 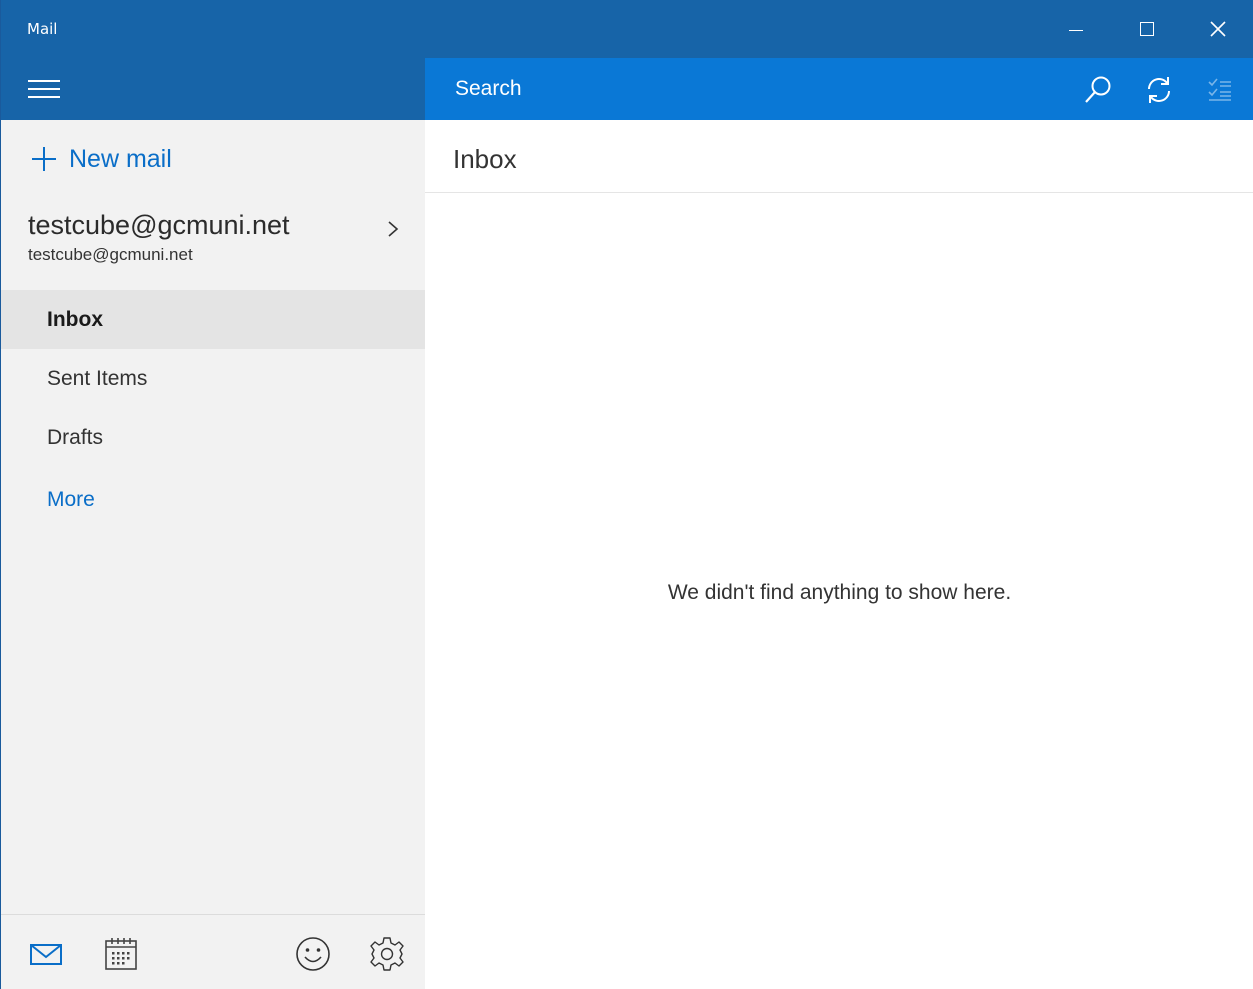 I want to click on search-box: Search, so click(x=488, y=89).